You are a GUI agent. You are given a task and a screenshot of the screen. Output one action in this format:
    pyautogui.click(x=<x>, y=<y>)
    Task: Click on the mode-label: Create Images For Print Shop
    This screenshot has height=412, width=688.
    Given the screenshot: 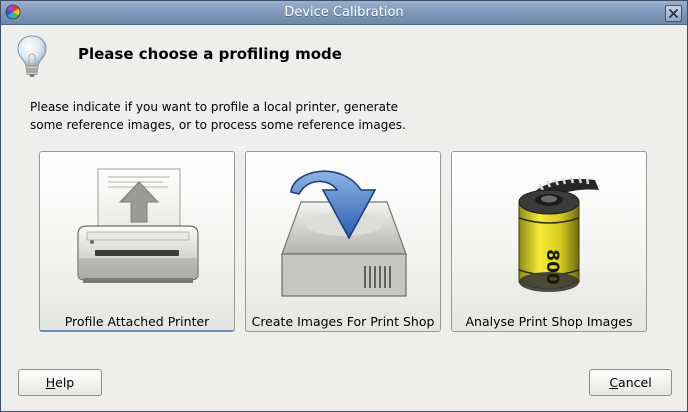 What is the action you would take?
    pyautogui.click(x=343, y=321)
    